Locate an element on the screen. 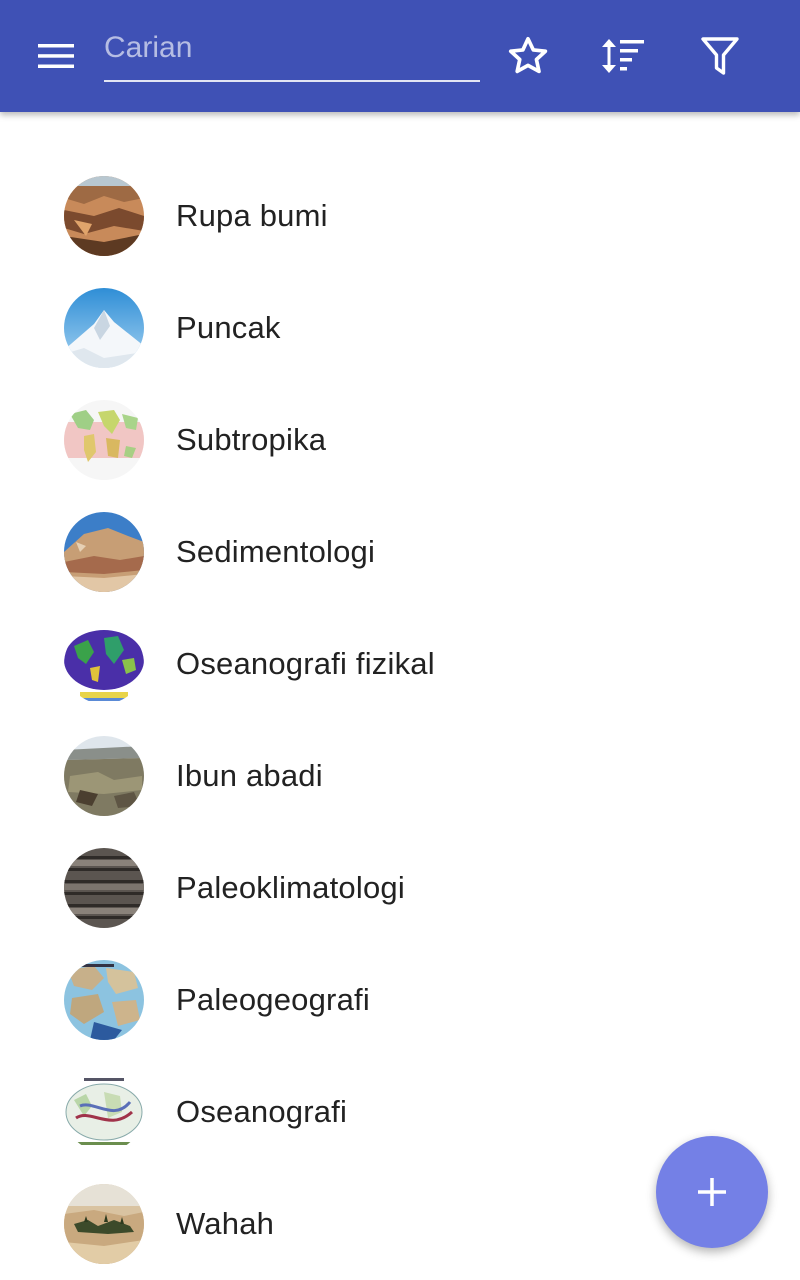 The width and height of the screenshot is (800, 1280). menu-button is located at coordinates (56, 56).